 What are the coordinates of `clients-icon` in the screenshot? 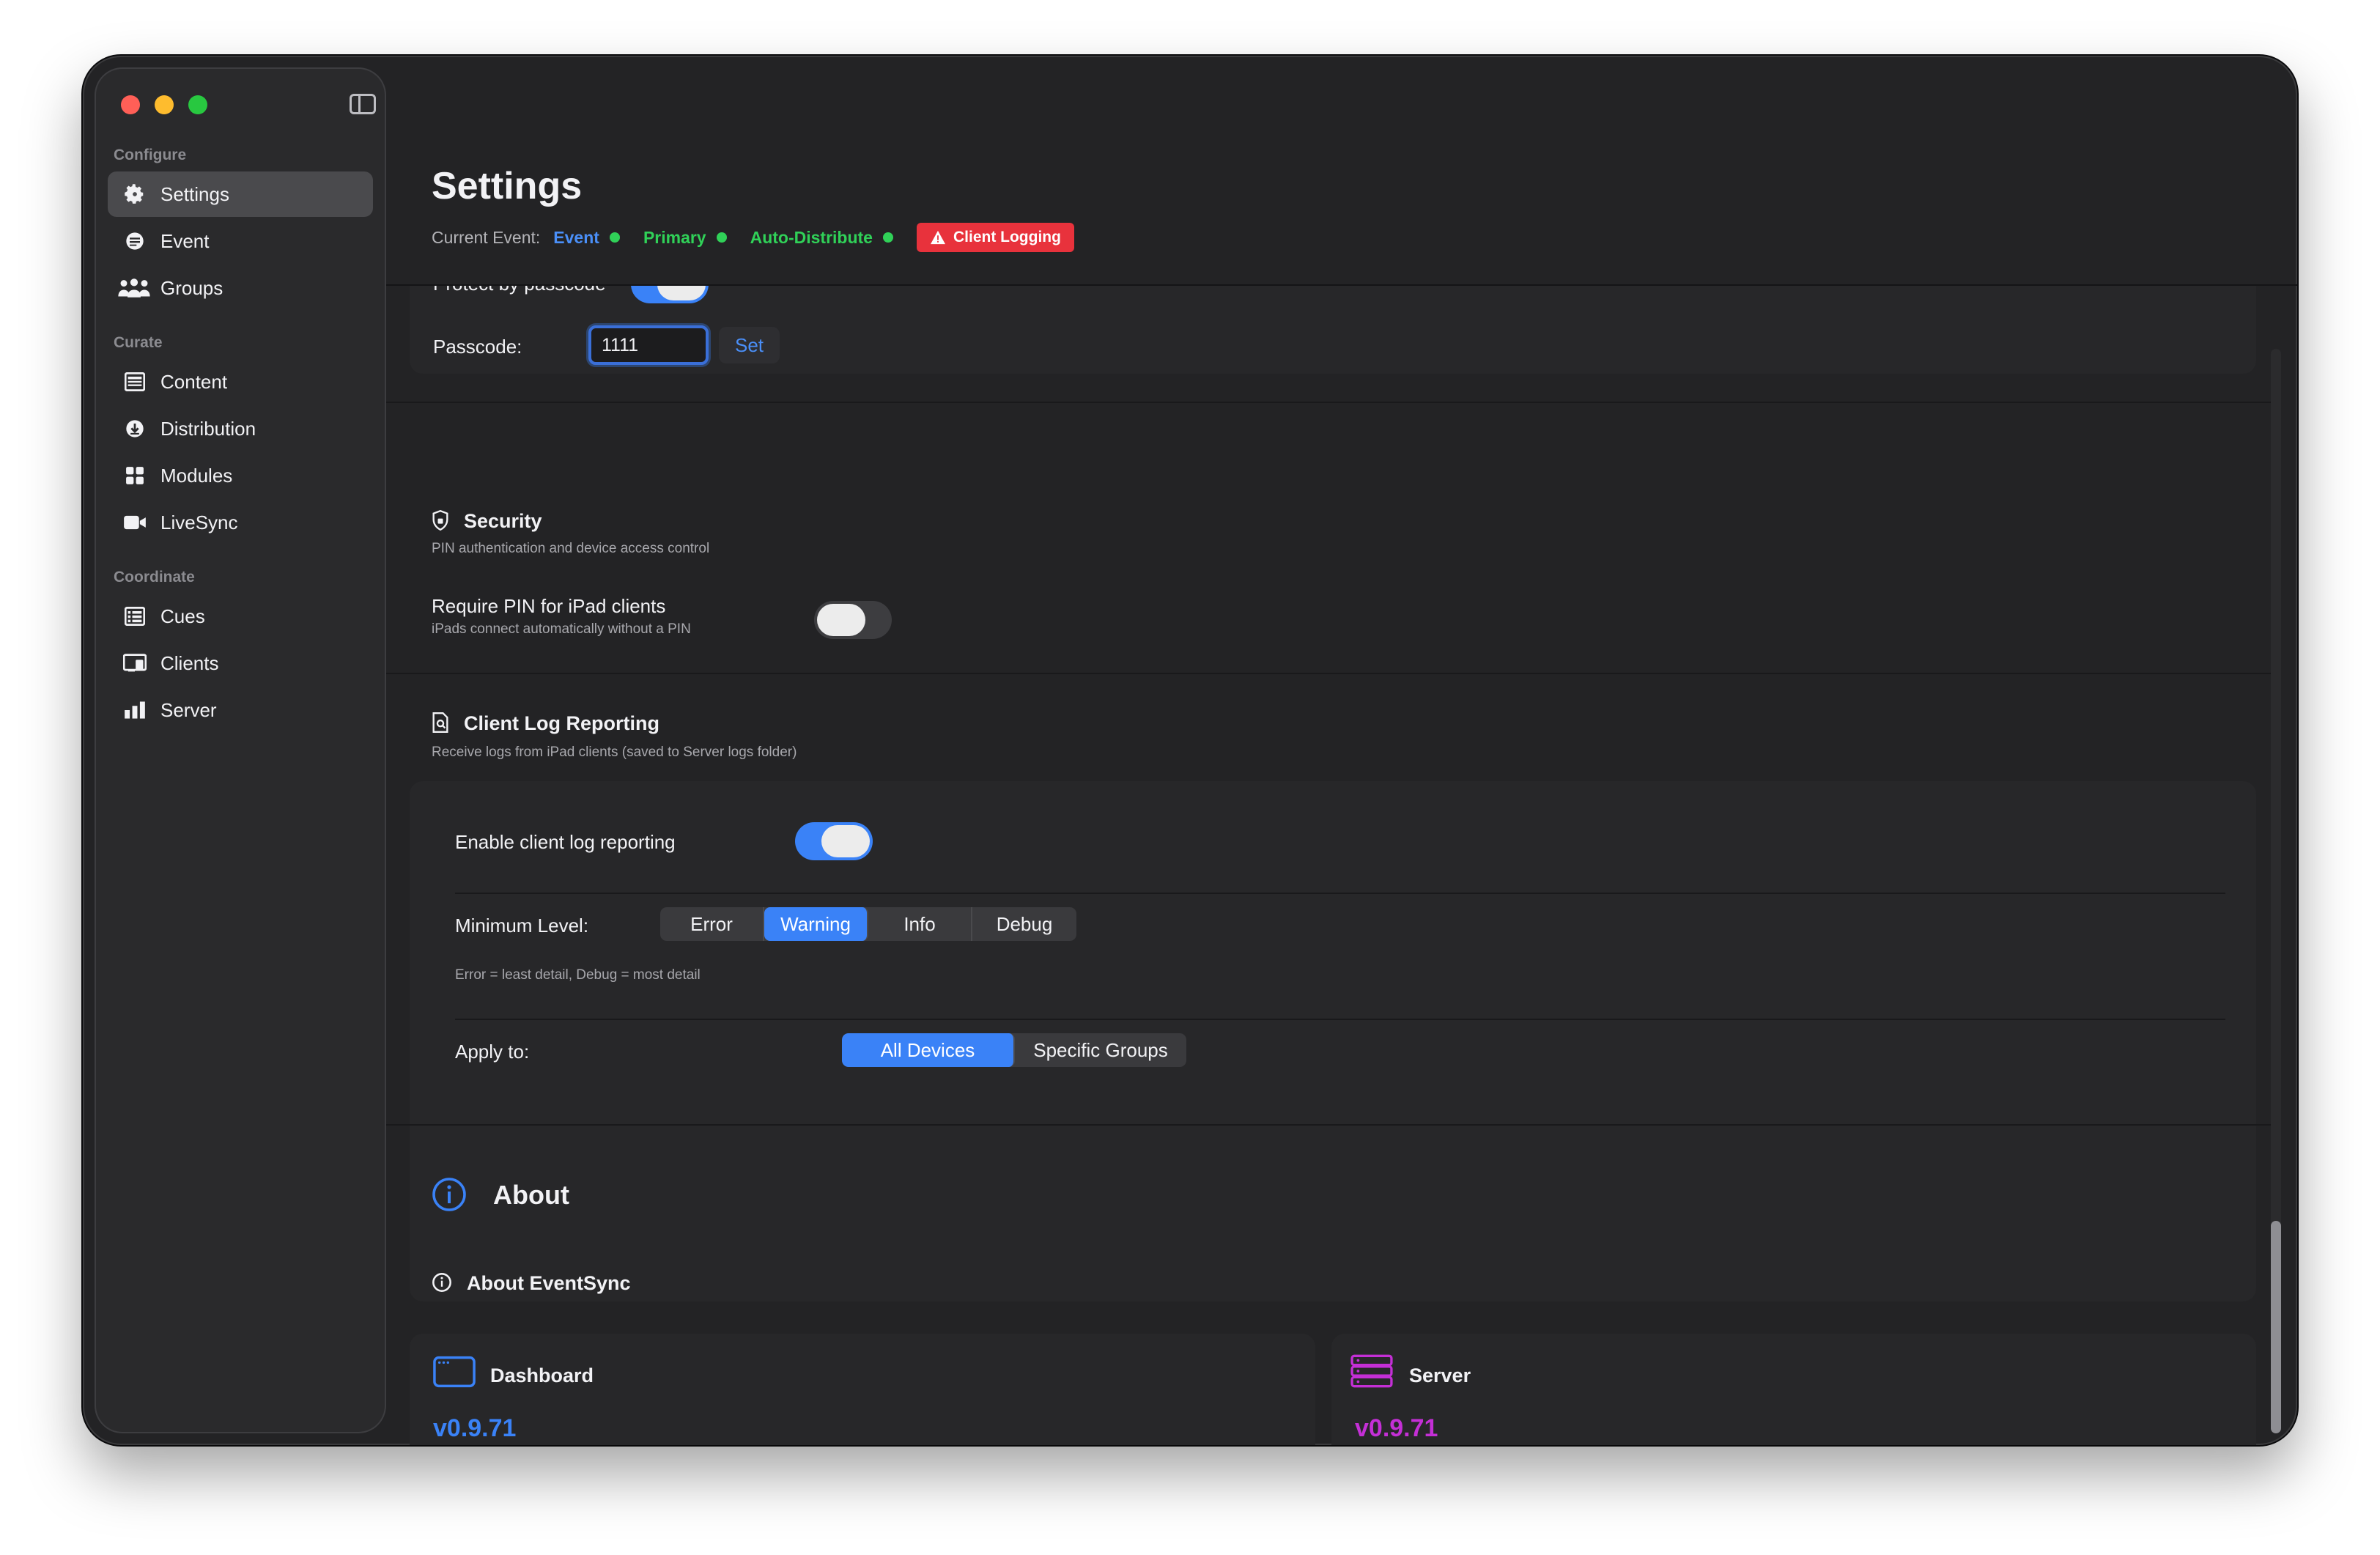 It's located at (134, 664).